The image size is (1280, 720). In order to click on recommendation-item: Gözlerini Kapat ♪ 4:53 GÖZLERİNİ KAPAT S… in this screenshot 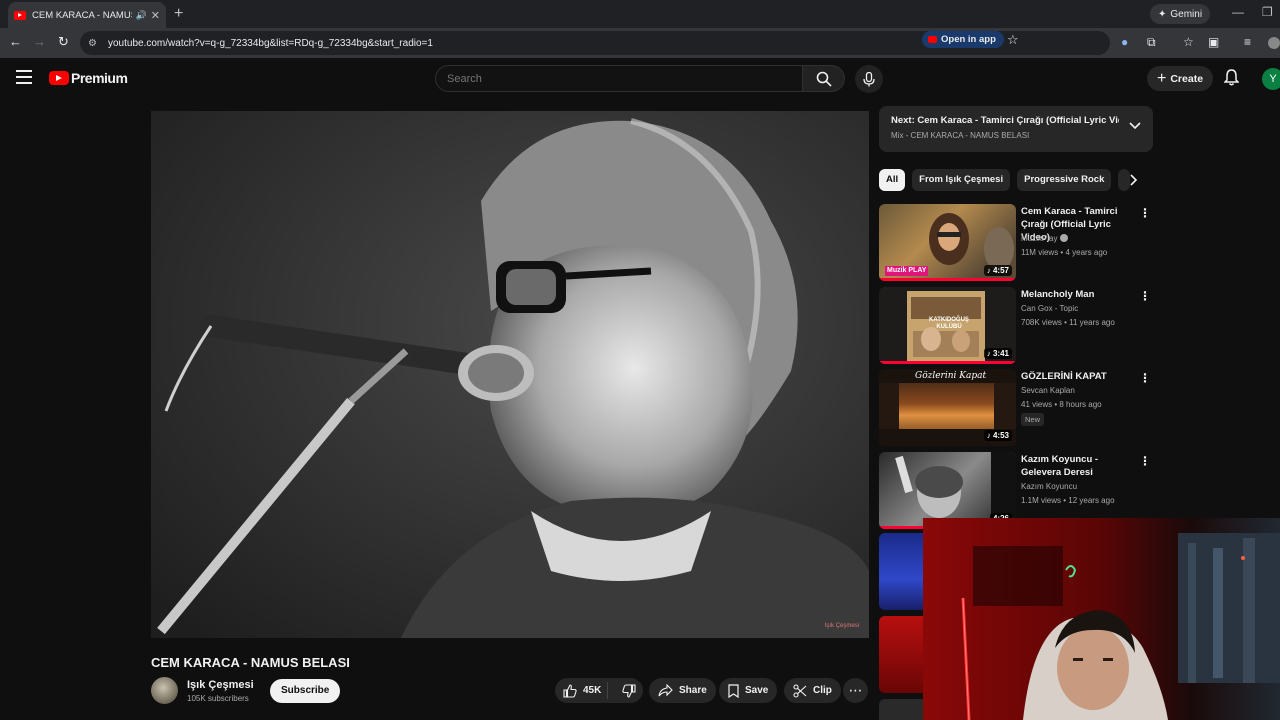, I will do `click(1016, 408)`.